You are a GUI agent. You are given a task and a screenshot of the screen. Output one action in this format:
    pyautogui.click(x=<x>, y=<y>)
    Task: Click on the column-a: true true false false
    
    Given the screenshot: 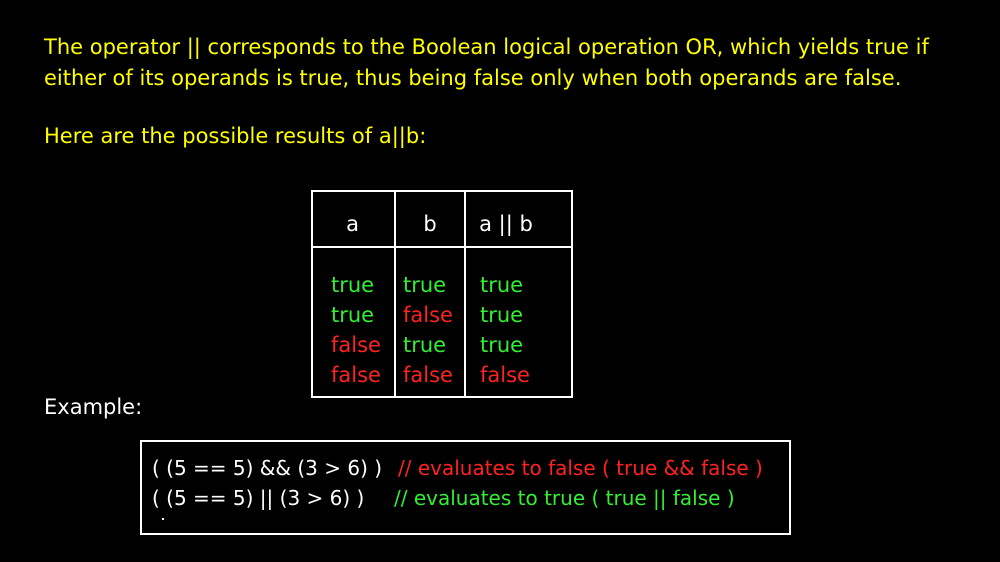 What is the action you would take?
    pyautogui.click(x=356, y=330)
    